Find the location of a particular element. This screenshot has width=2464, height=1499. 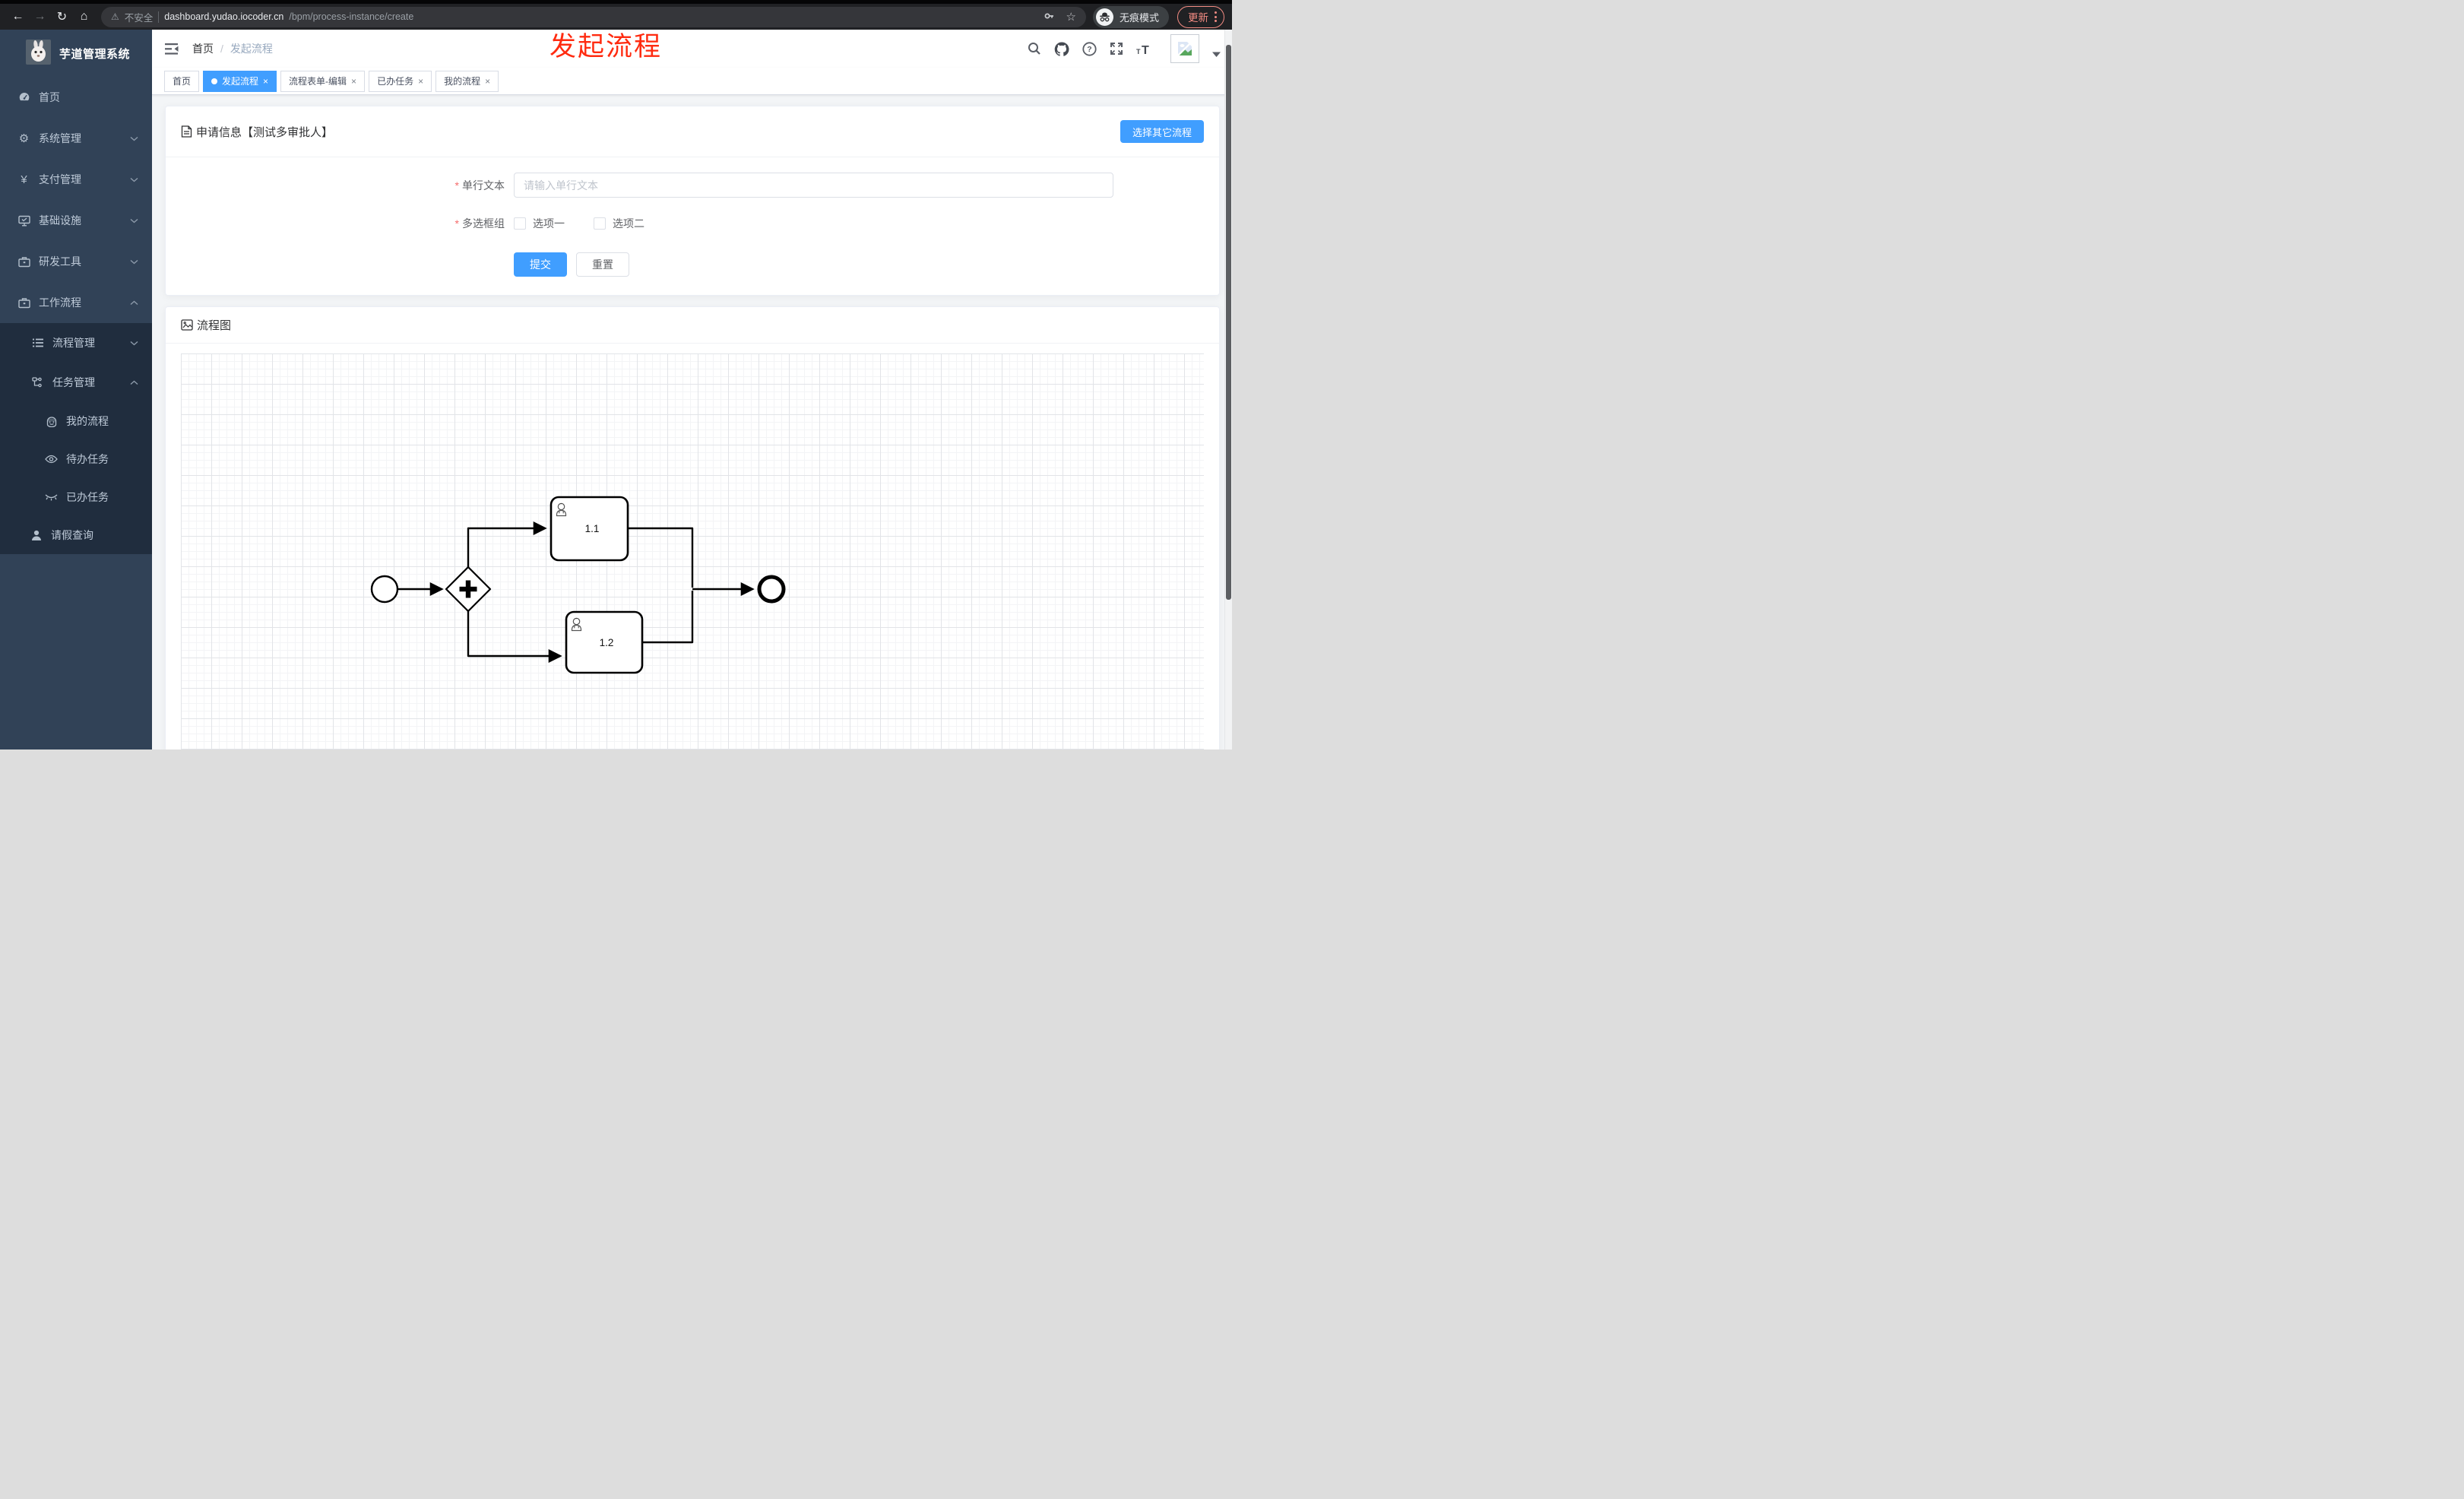

logo-row: 芋道管理系统 is located at coordinates (76, 53).